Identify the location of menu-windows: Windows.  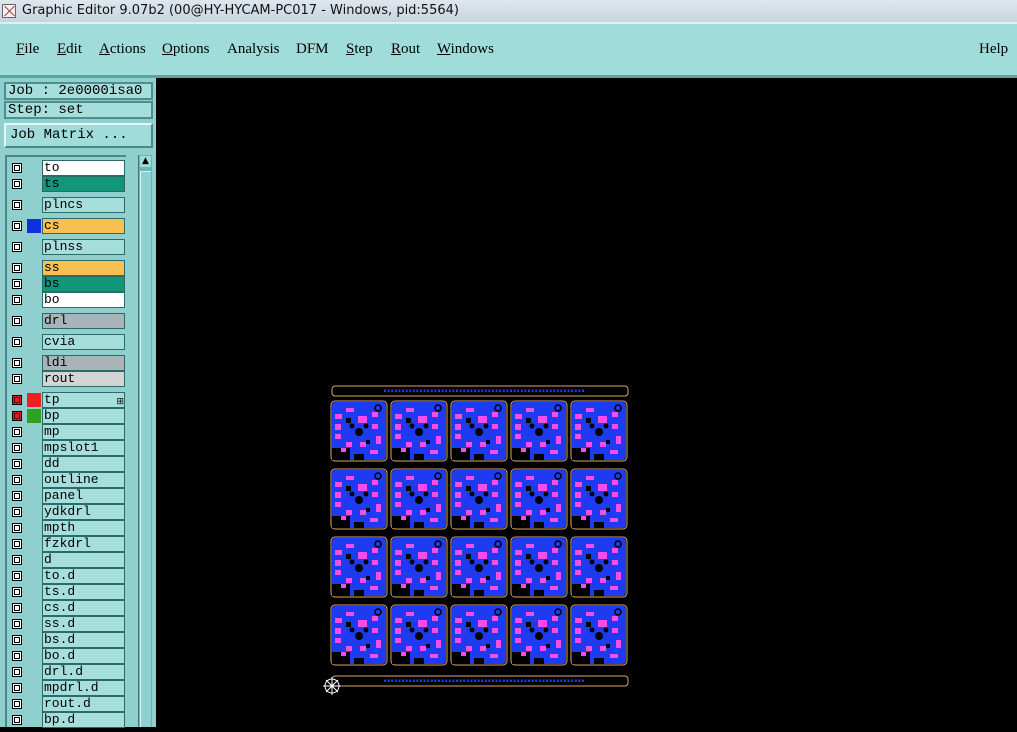
(465, 49).